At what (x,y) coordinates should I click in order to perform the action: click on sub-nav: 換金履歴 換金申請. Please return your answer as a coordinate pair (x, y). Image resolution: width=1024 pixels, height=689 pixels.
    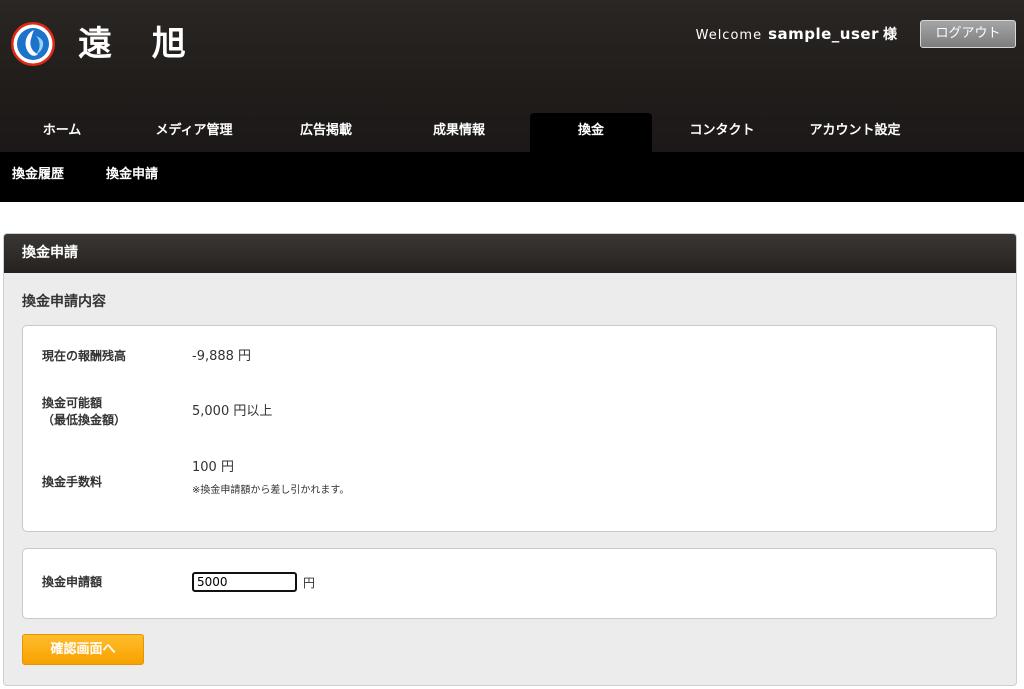
    Looking at the image, I should click on (512, 177).